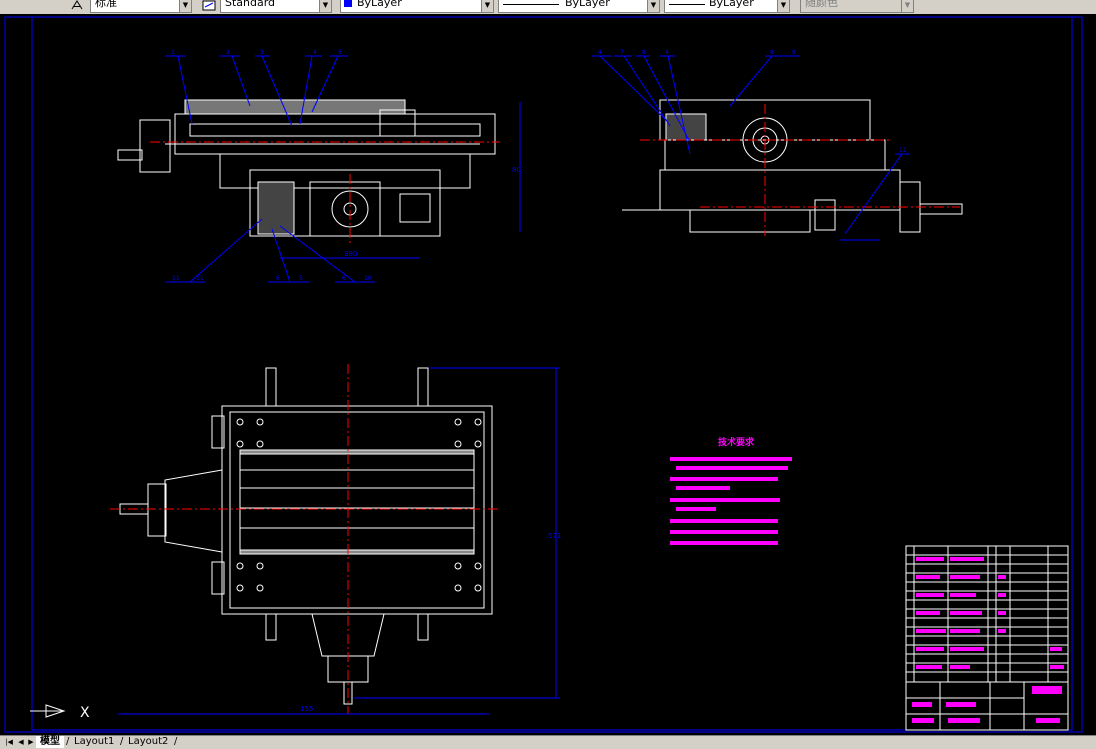 The width and height of the screenshot is (1096, 749). I want to click on plan-view-bolt-holes, so click(359, 505).